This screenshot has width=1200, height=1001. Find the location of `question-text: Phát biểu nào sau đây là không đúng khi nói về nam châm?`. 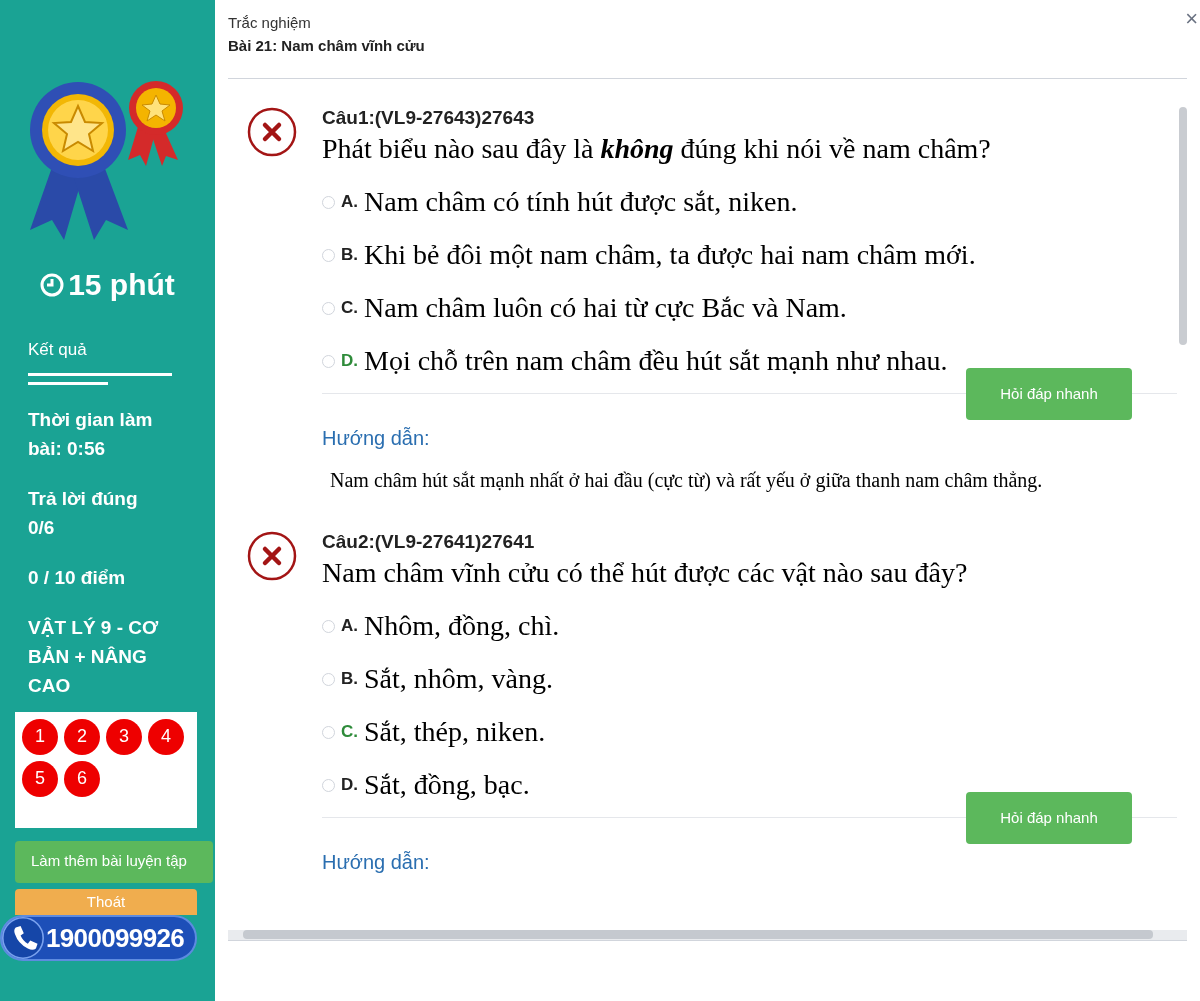

question-text: Phát biểu nào sau đây là không đúng khi nói về nam châm? is located at coordinates (657, 149).